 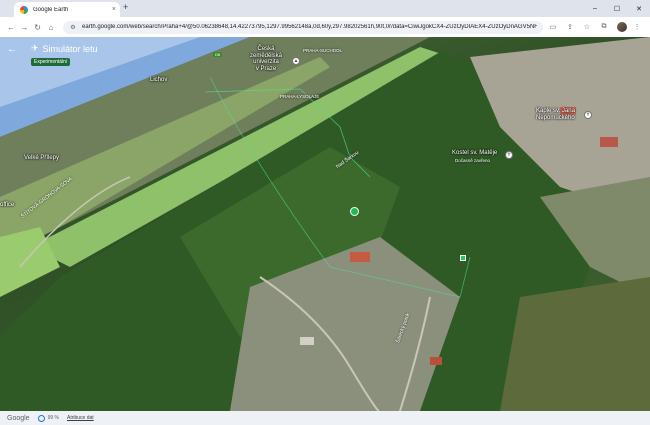 What do you see at coordinates (575, 344) in the screenshot?
I see `hillside-right` at bounding box center [575, 344].